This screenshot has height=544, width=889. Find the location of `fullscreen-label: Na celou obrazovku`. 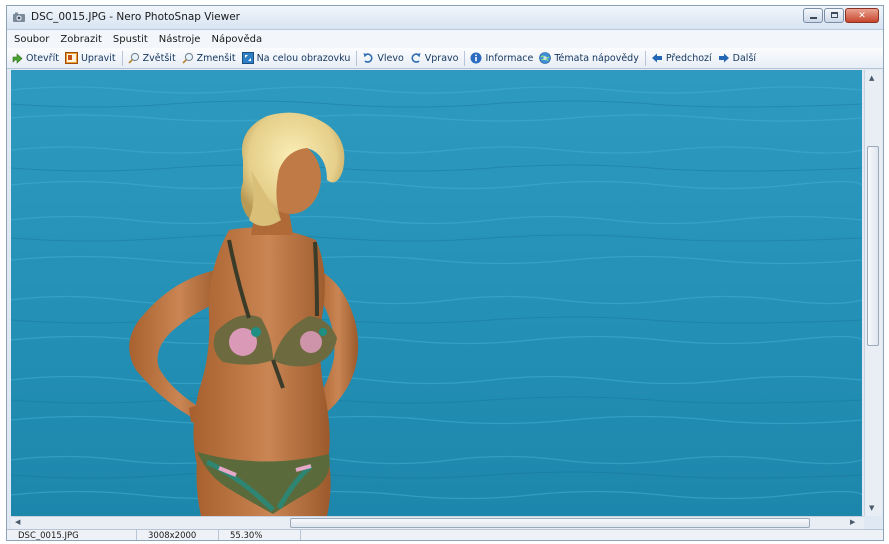

fullscreen-label: Na celou obrazovku is located at coordinates (303, 58).